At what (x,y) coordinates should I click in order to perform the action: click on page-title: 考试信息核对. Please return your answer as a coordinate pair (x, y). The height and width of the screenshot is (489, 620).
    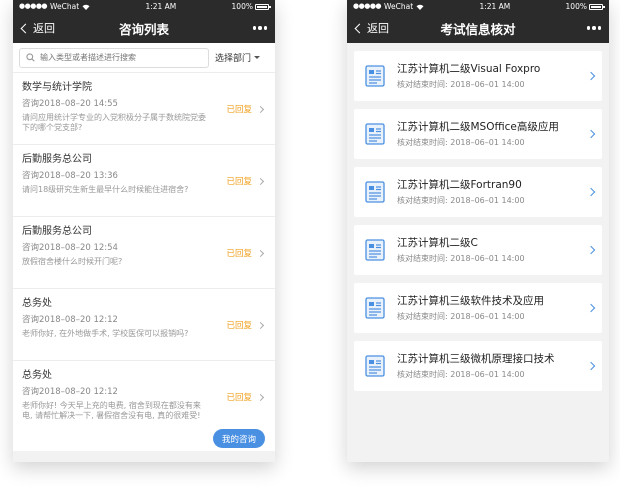
    Looking at the image, I should click on (478, 29).